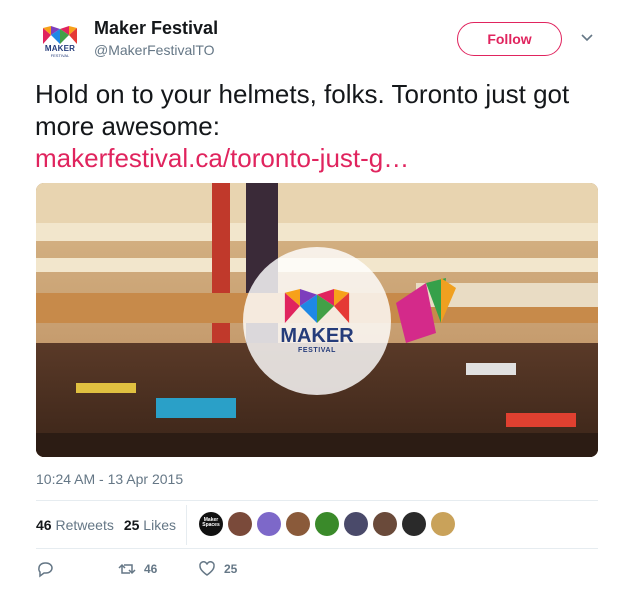 The image size is (634, 601). I want to click on reply-button, so click(49, 569).